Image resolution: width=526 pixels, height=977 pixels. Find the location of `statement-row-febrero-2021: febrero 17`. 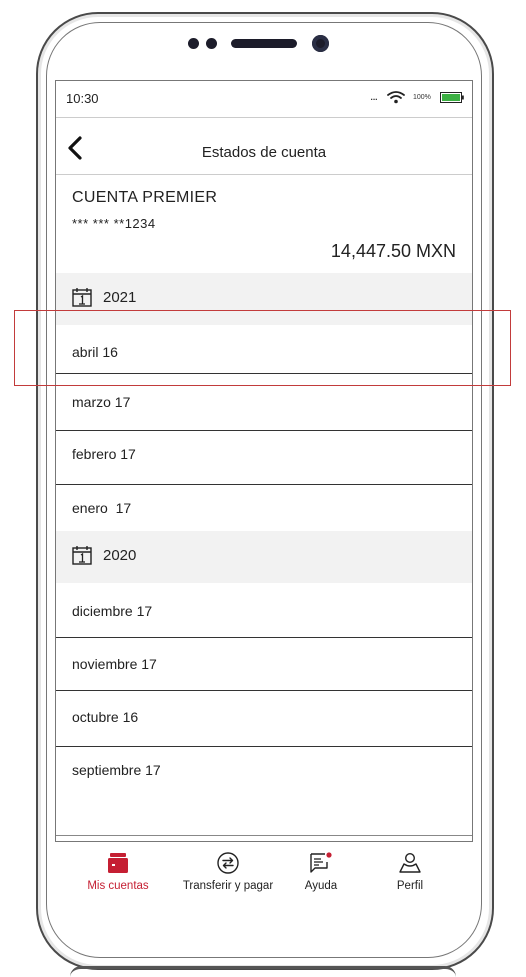

statement-row-febrero-2021: febrero 17 is located at coordinates (264, 458).